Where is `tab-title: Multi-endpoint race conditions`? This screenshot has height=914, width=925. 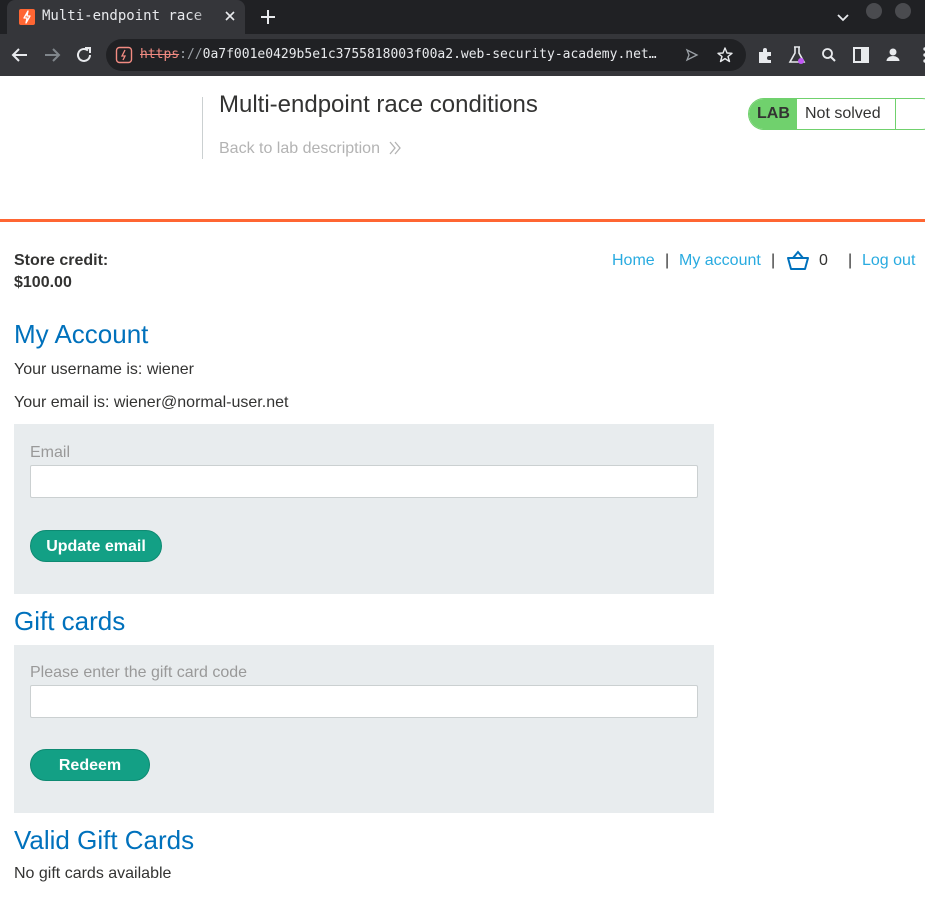
tab-title: Multi-endpoint race conditions is located at coordinates (127, 16).